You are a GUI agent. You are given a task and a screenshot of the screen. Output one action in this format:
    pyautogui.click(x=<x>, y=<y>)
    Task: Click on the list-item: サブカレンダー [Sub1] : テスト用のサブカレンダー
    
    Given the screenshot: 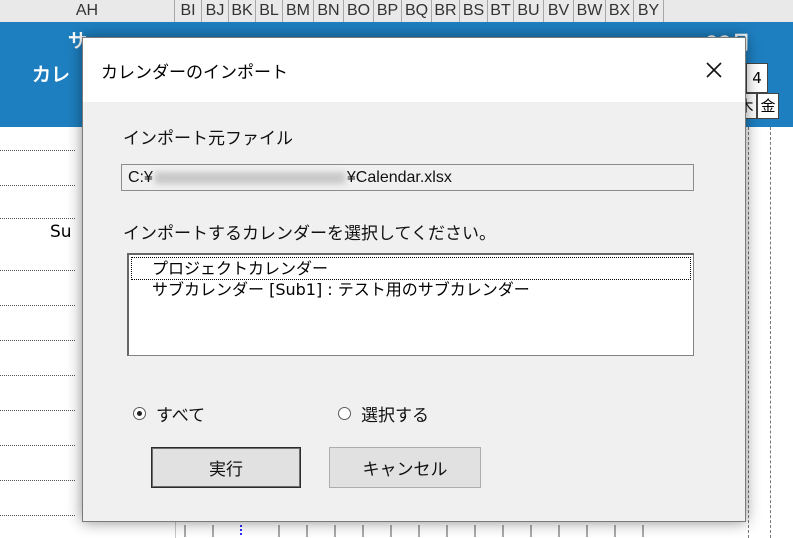 What is the action you would take?
    pyautogui.click(x=331, y=289)
    